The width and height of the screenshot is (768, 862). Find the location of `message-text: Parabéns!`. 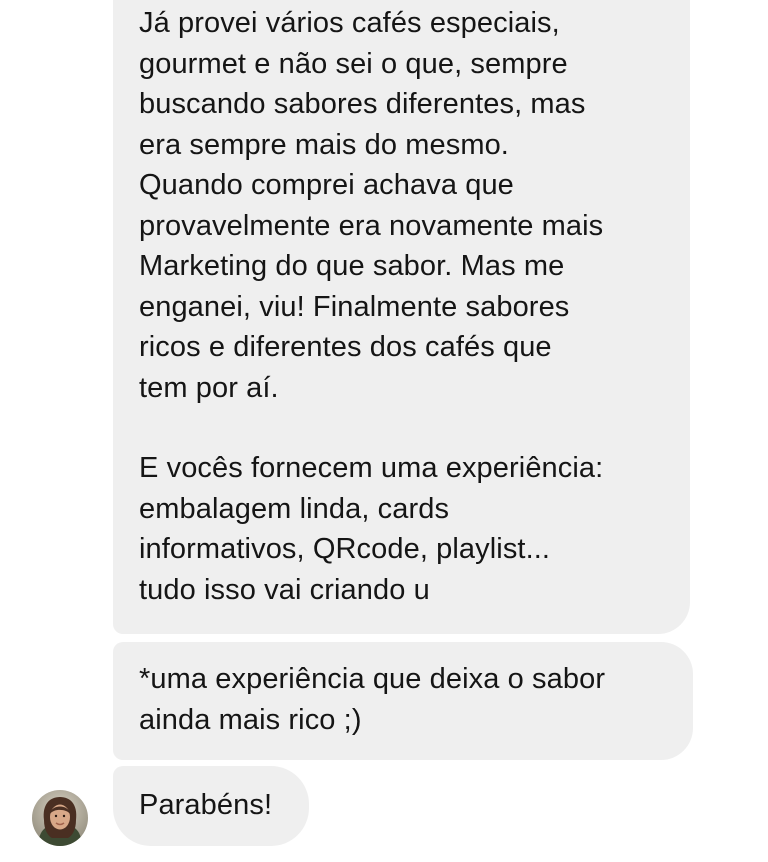

message-text: Parabéns! is located at coordinates (206, 805).